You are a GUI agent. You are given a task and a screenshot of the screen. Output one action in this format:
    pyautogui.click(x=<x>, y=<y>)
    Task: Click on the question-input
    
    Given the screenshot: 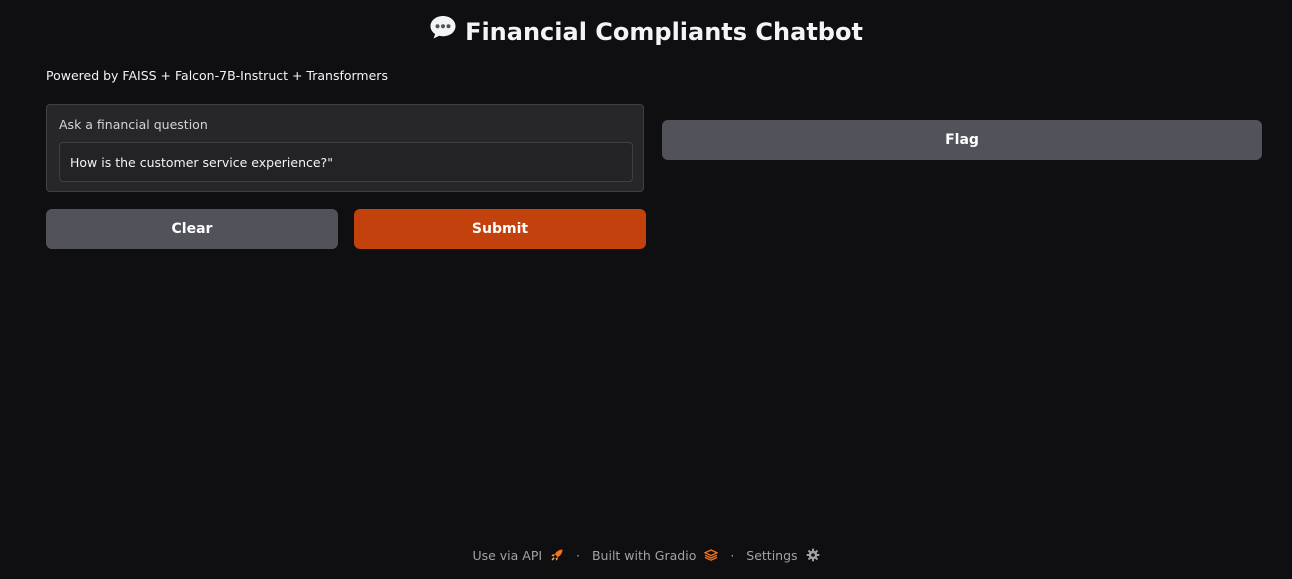 What is the action you would take?
    pyautogui.click(x=346, y=162)
    